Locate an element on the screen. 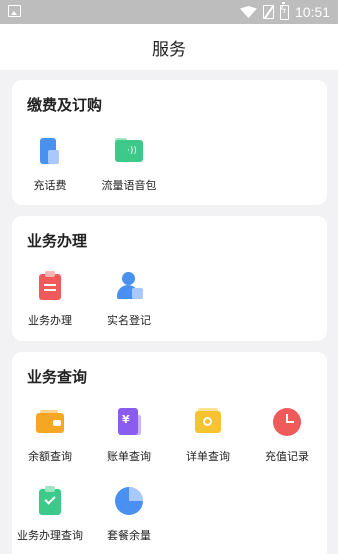 The height and width of the screenshot is (554, 338). service-item-package-balance: 套餐余量 is located at coordinates (129, 514).